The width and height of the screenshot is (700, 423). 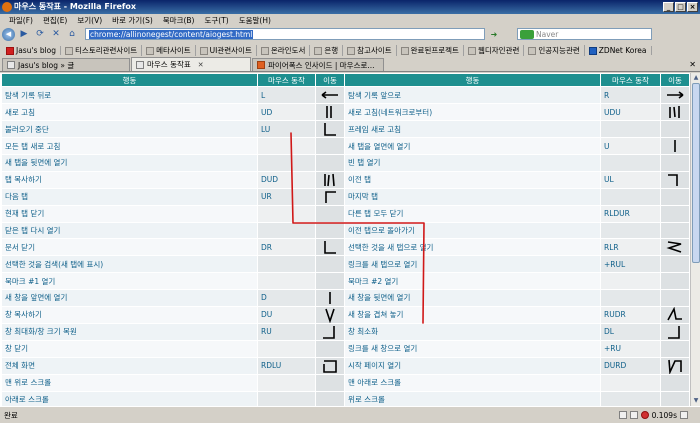 What do you see at coordinates (472, 297) in the screenshot?
I see `action-cell: 새 창을 뒷면에 열기` at bounding box center [472, 297].